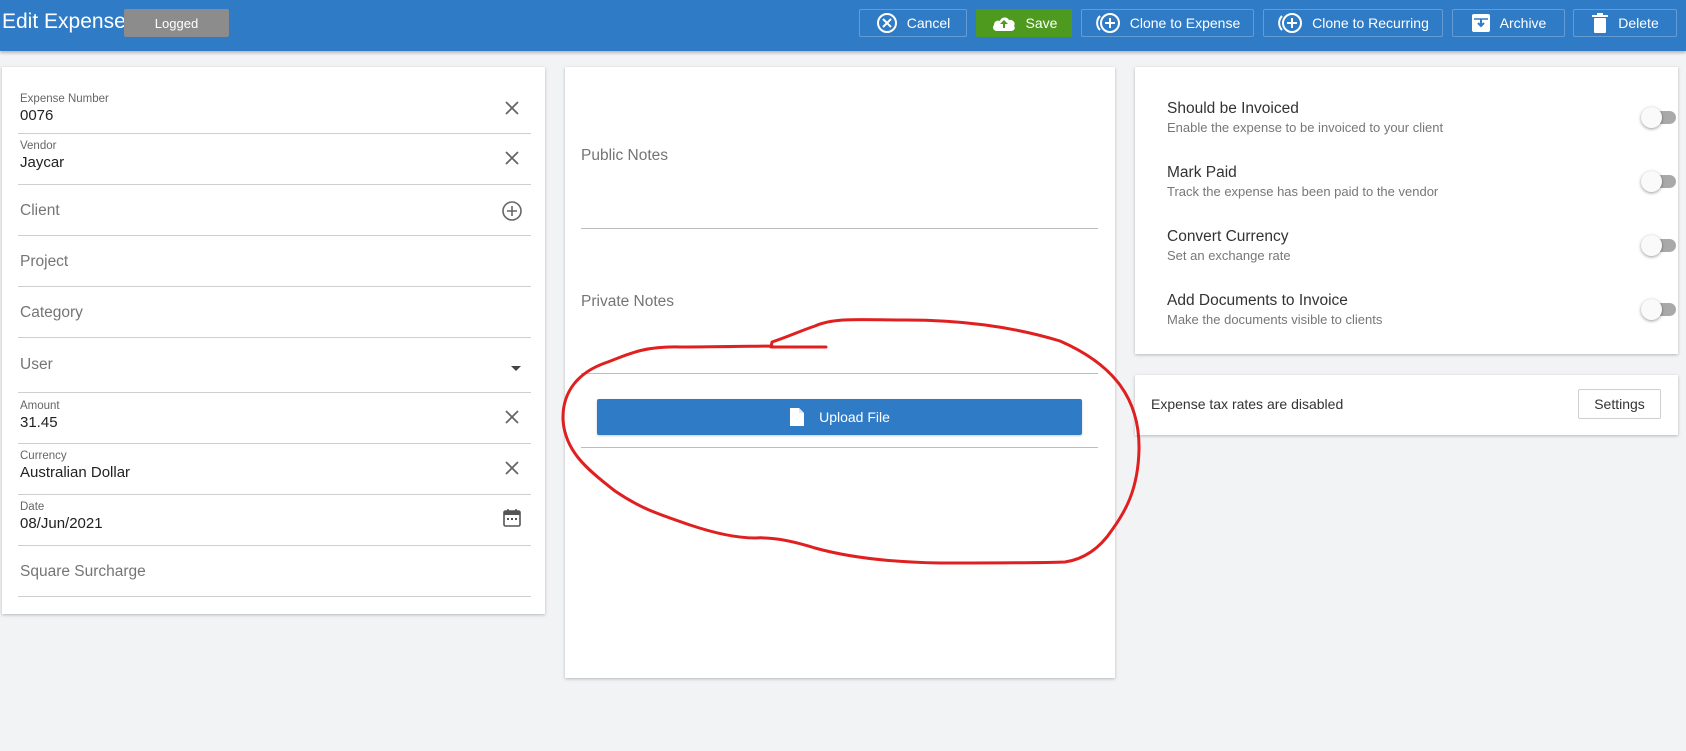 The height and width of the screenshot is (751, 1686). I want to click on public-notes-input, so click(839, 228).